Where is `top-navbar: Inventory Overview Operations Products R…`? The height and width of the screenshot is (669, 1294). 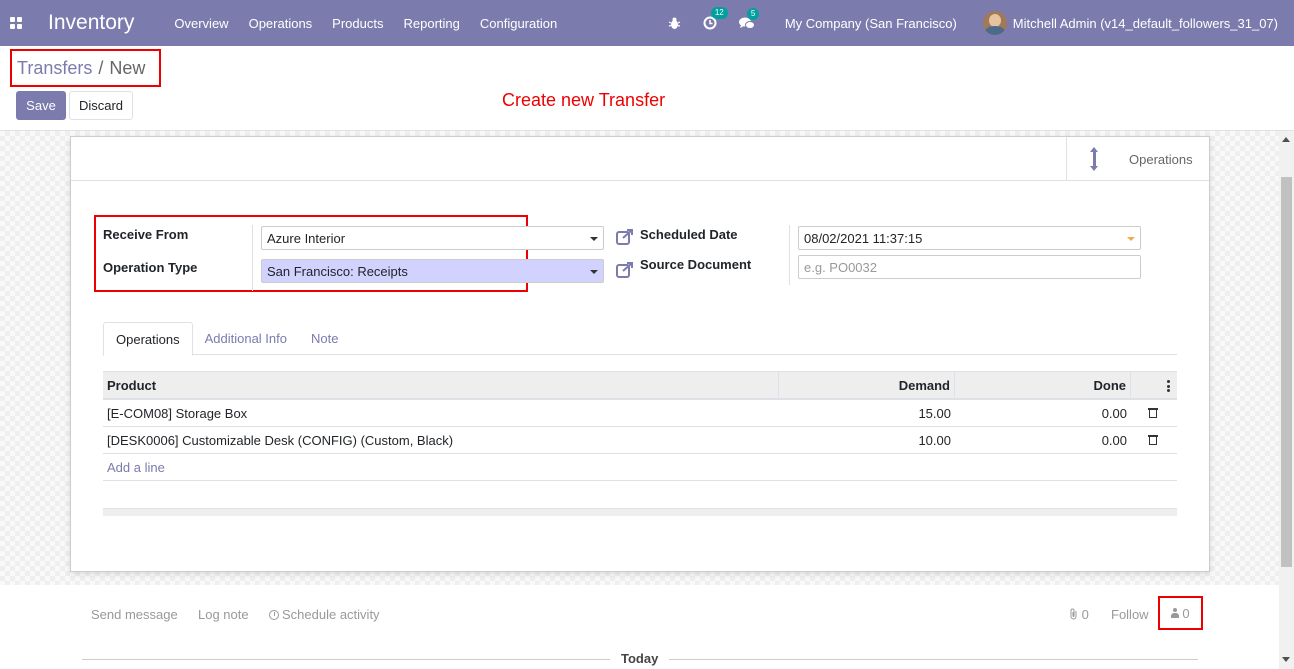
top-navbar: Inventory Overview Operations Products R… is located at coordinates (647, 23).